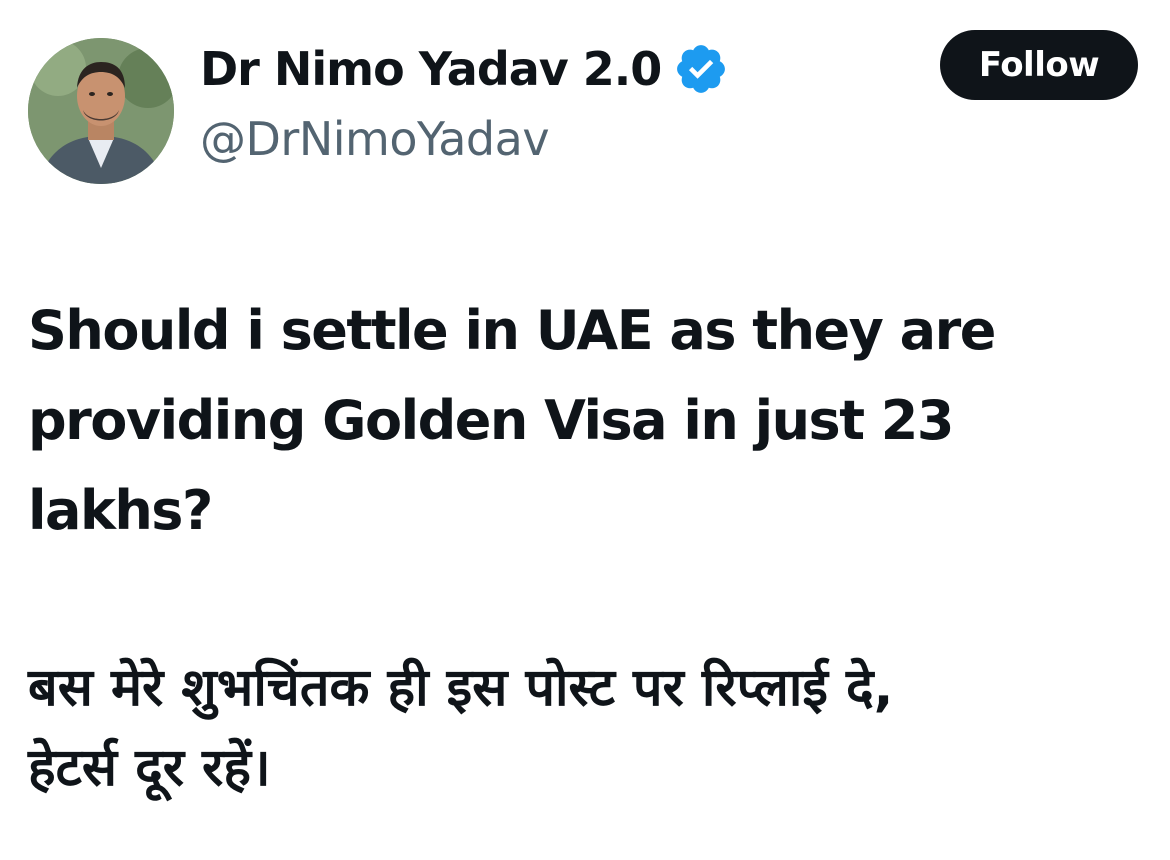  Describe the element at coordinates (701, 69) in the screenshot. I see `verified-badge-icon` at that location.